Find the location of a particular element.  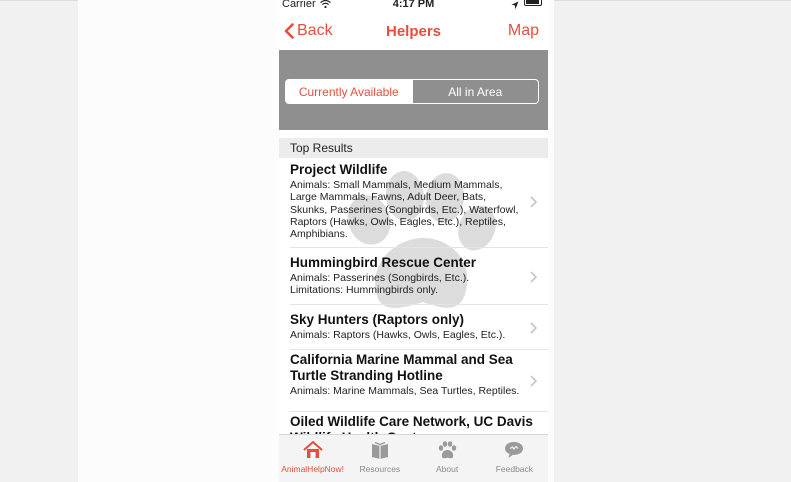

segment-currently-available: Currently Available is located at coordinates (349, 91).